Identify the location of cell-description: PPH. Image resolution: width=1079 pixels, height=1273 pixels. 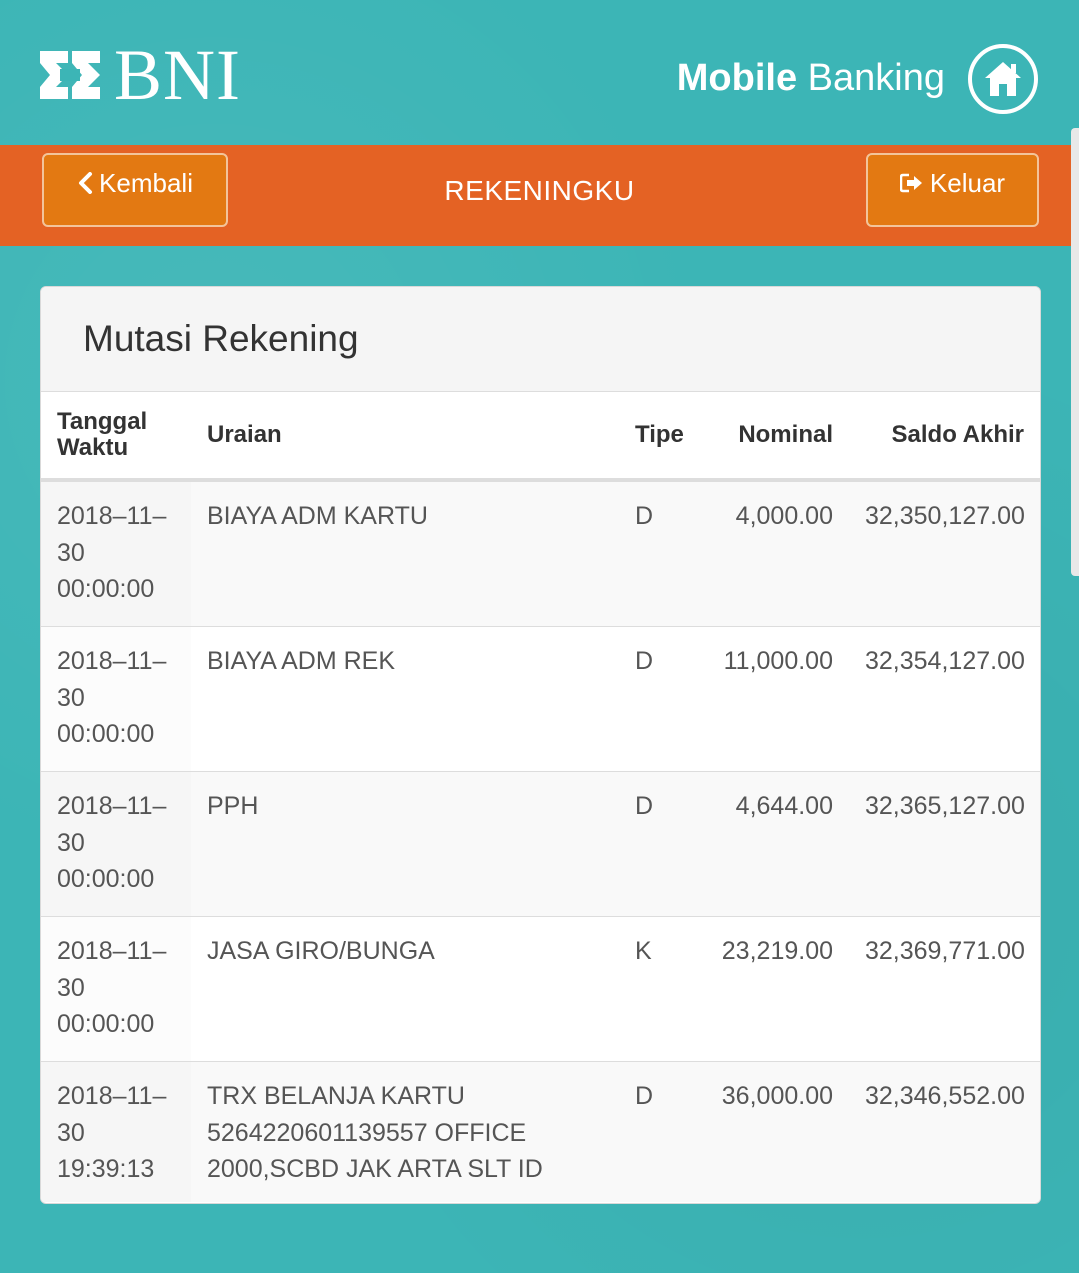
(405, 844).